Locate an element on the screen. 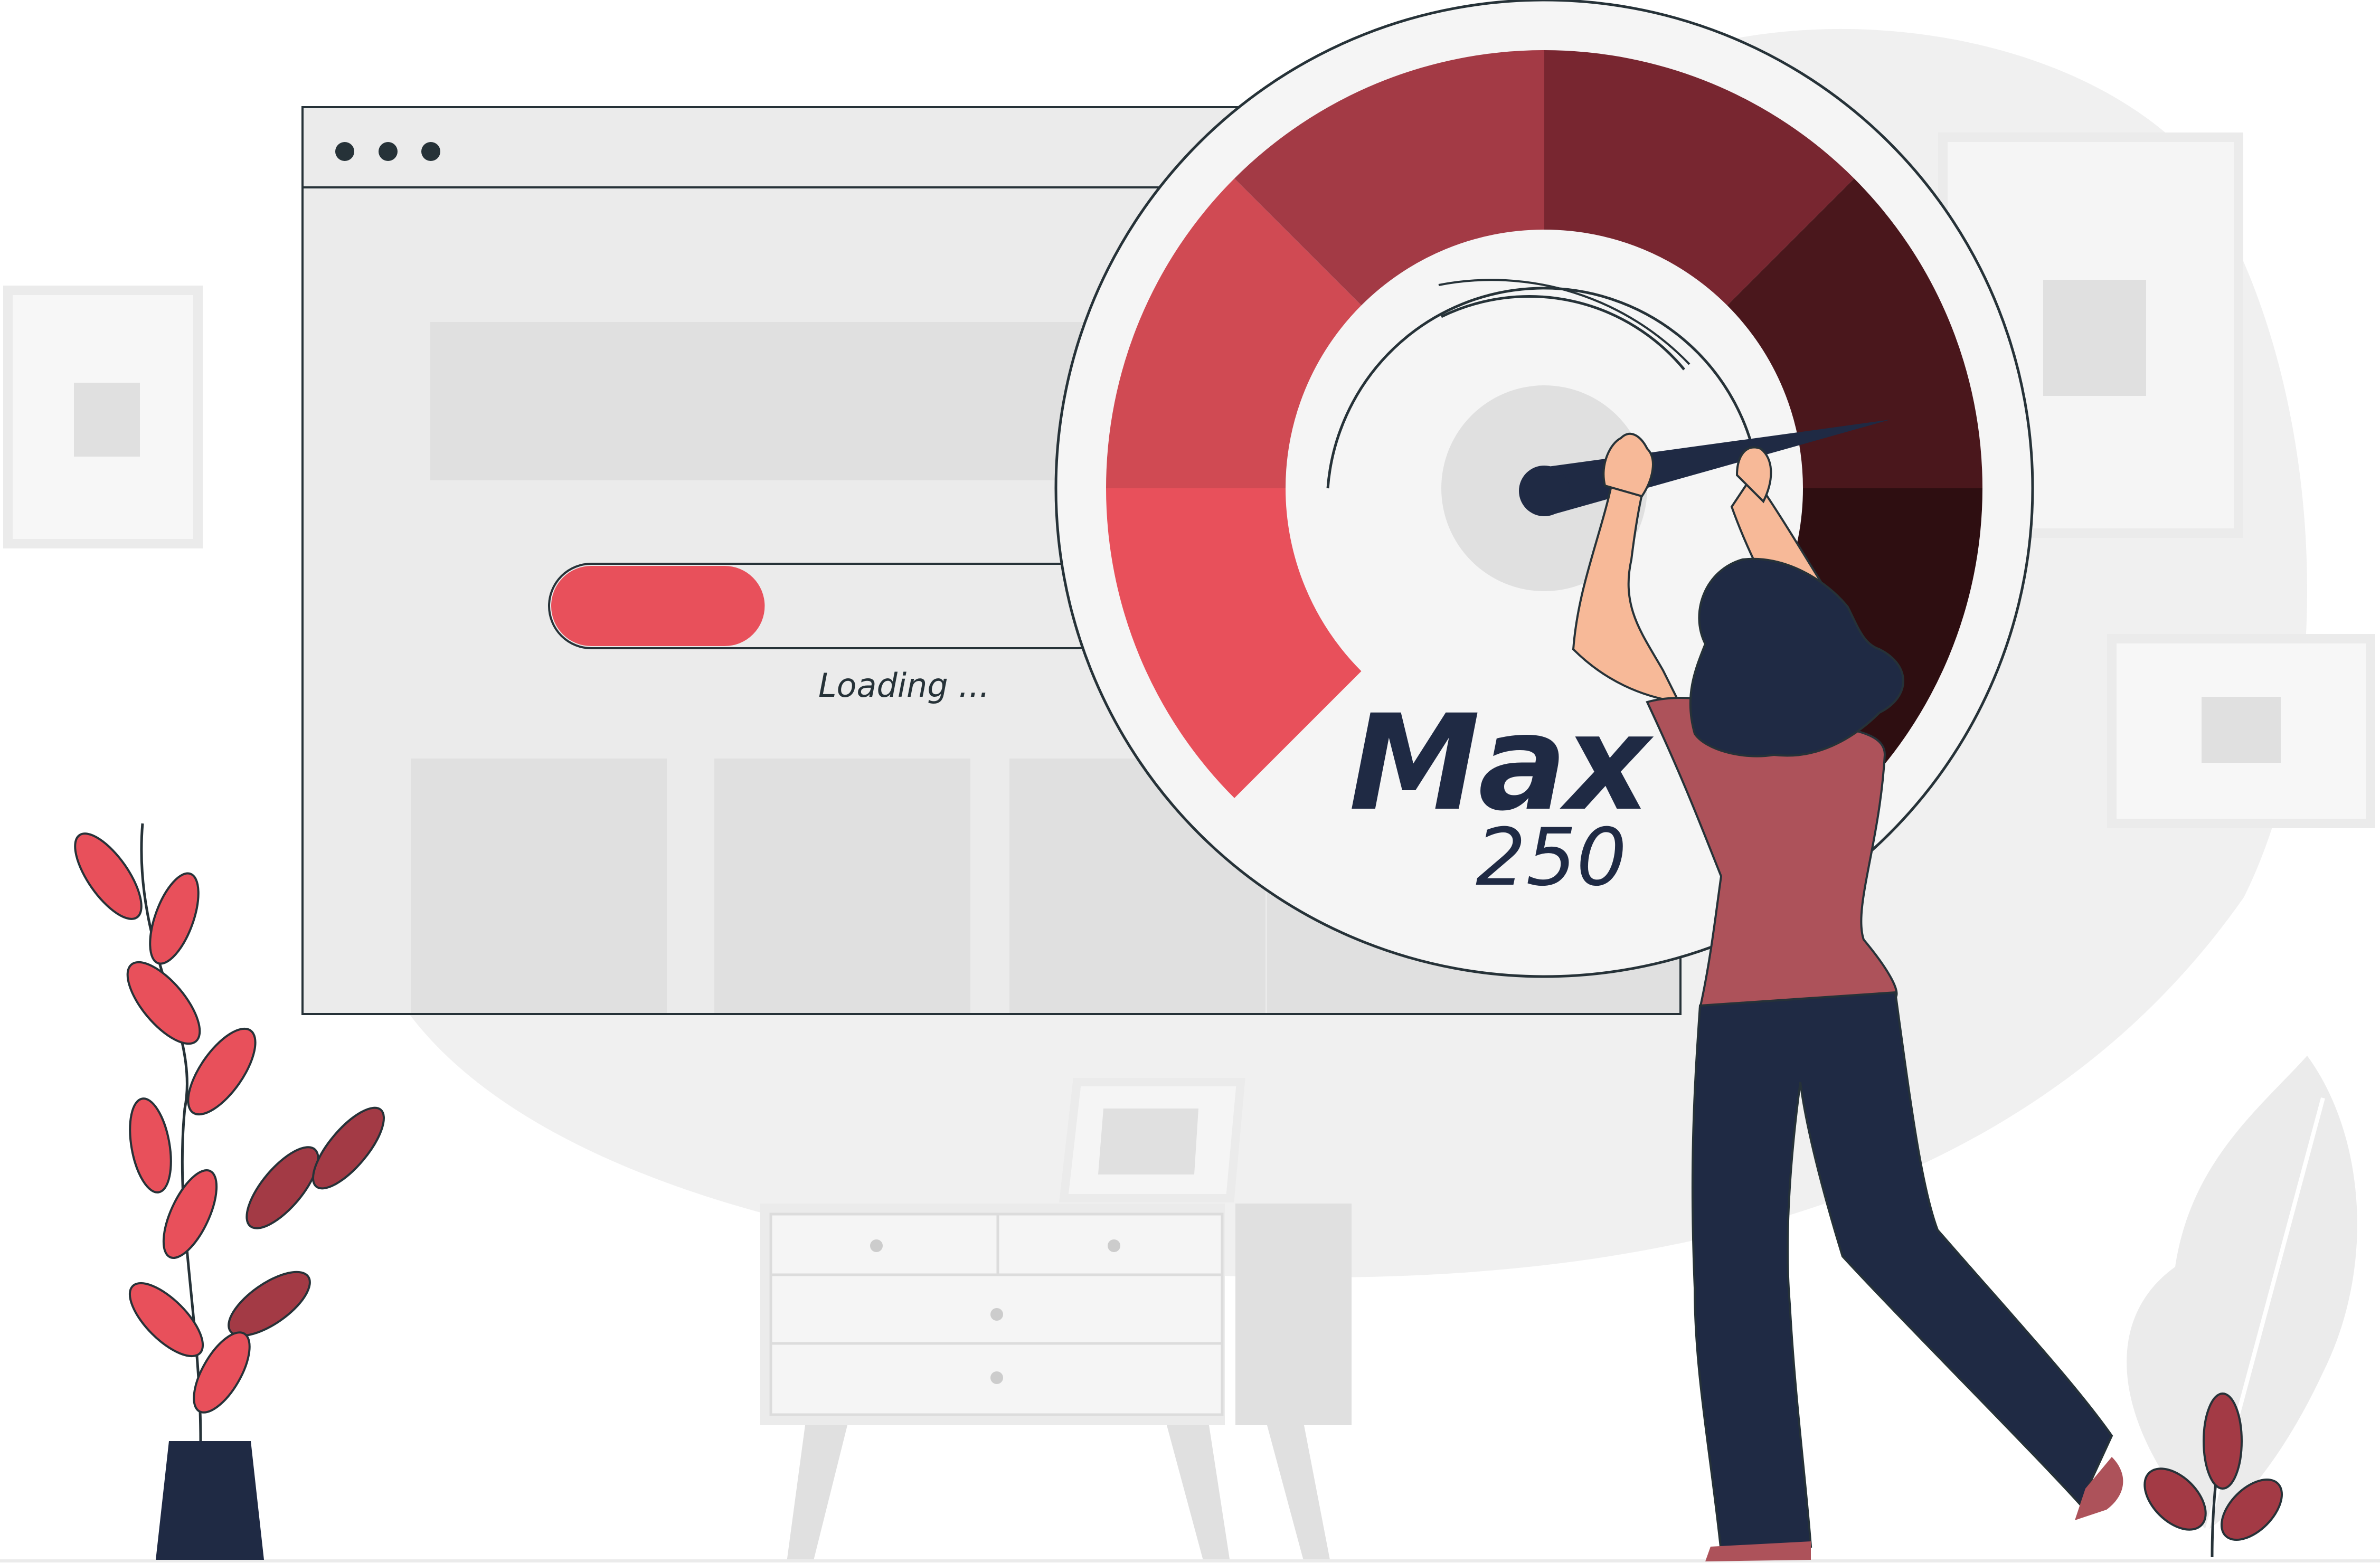 The height and width of the screenshot is (1563, 2380). progress-fill is located at coordinates (658, 606).